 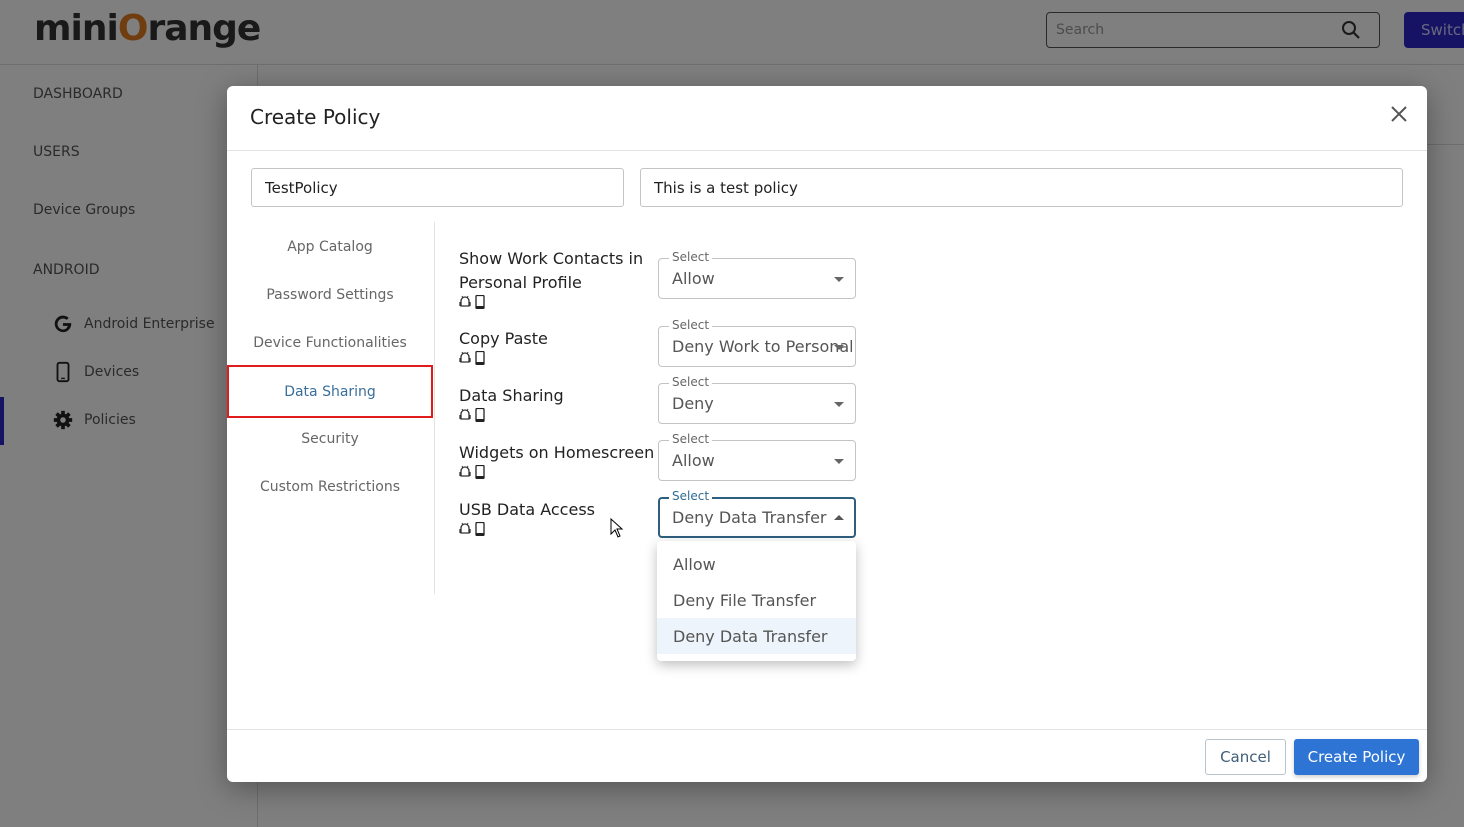 I want to click on chevron-up-icon, so click(x=839, y=517).